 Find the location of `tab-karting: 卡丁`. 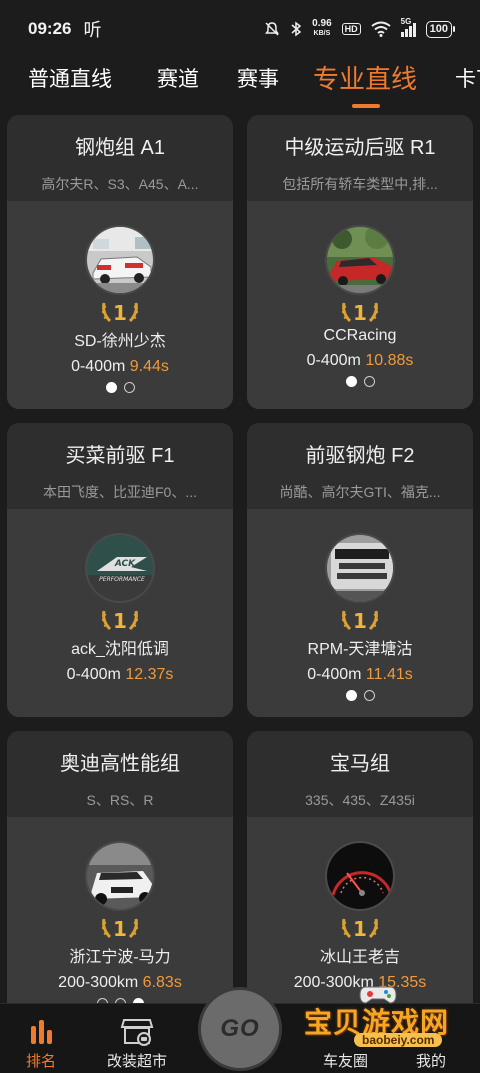

tab-karting: 卡丁 is located at coordinates (467, 78).